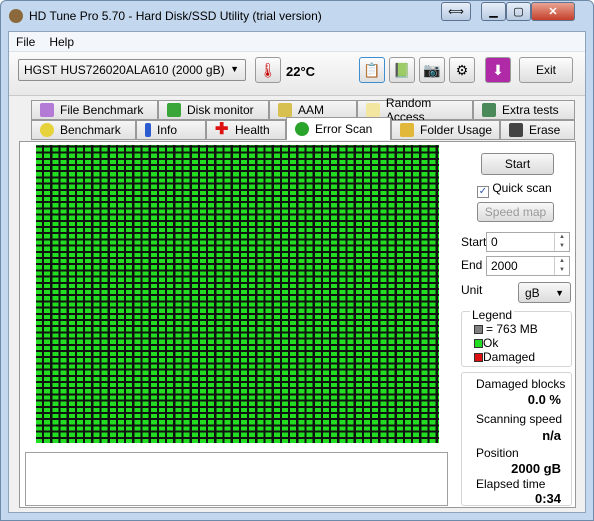 This screenshot has height=521, width=594. I want to click on menu-help: Help, so click(61, 42).